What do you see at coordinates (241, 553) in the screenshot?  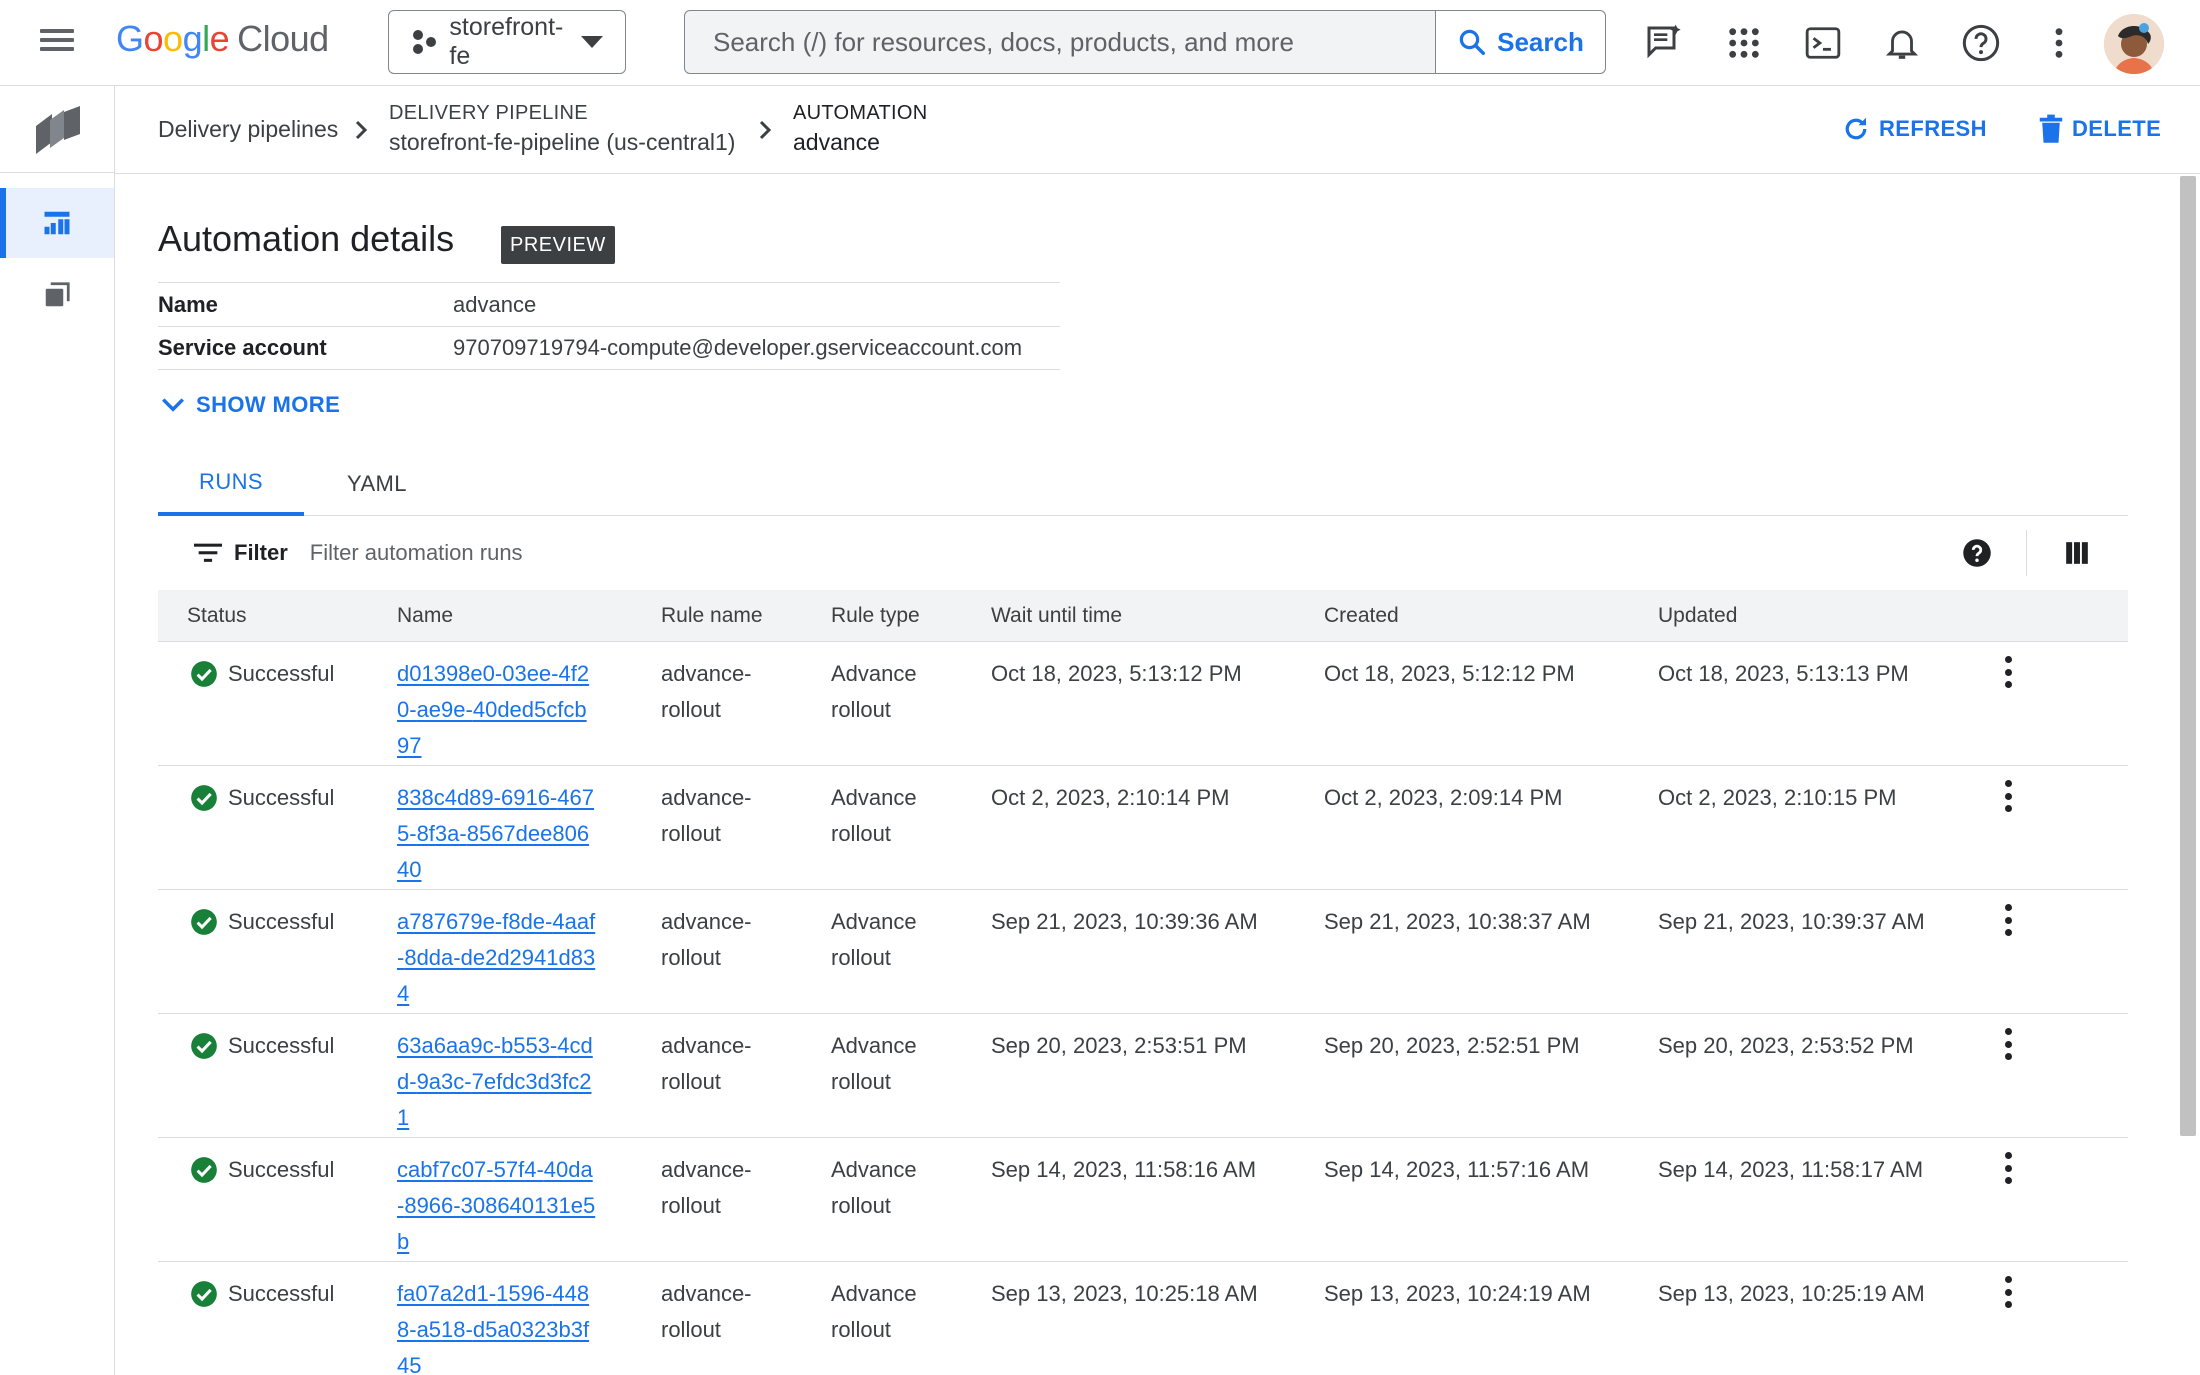 I see `filter-button: Filter` at bounding box center [241, 553].